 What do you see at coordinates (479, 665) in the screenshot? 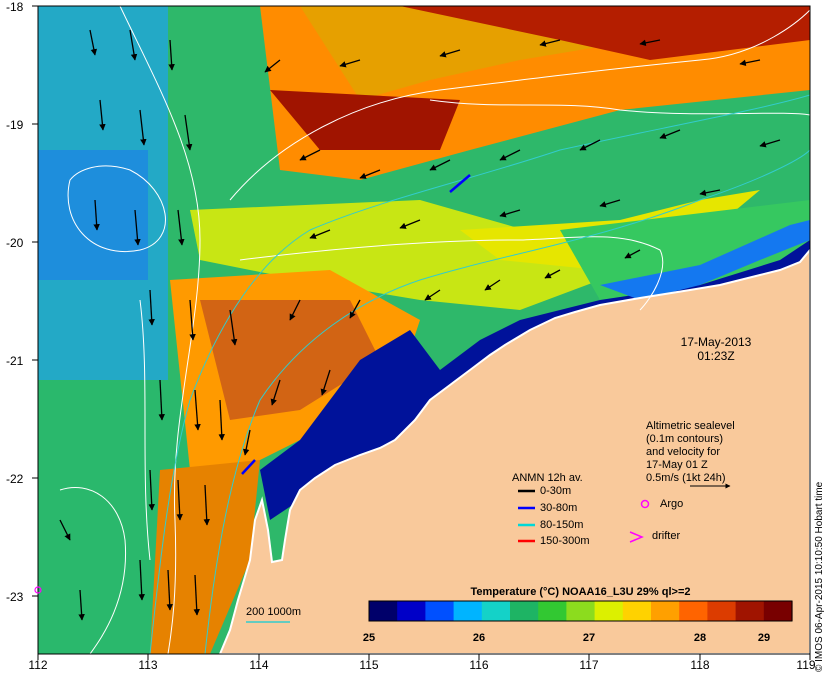
I see `lon-tick-label: 116` at bounding box center [479, 665].